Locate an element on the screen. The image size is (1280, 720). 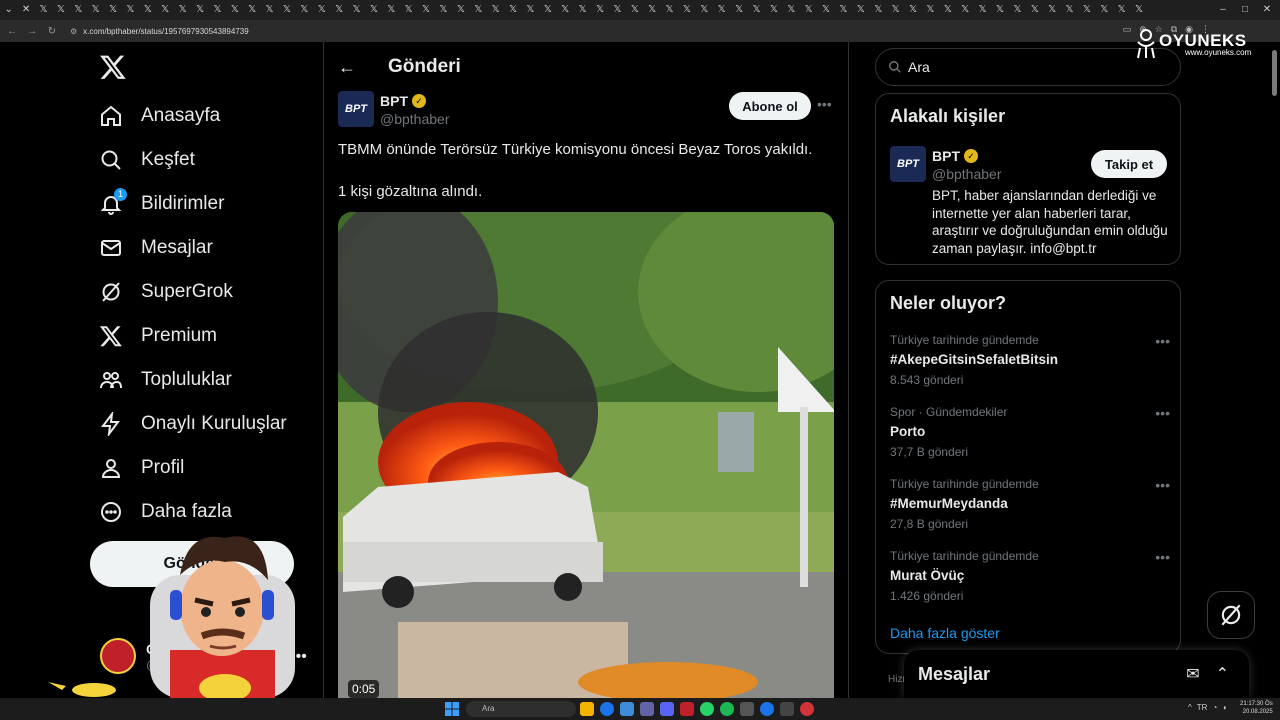
teams-icon is located at coordinates (647, 709).